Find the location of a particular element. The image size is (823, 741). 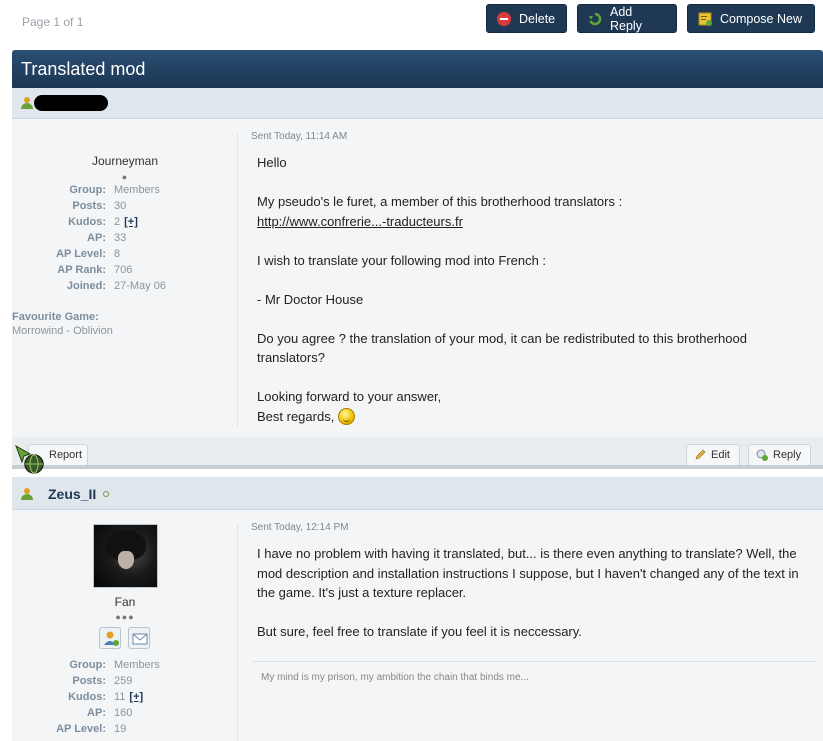

page-info: Page 1 of 1 is located at coordinates (53, 22).